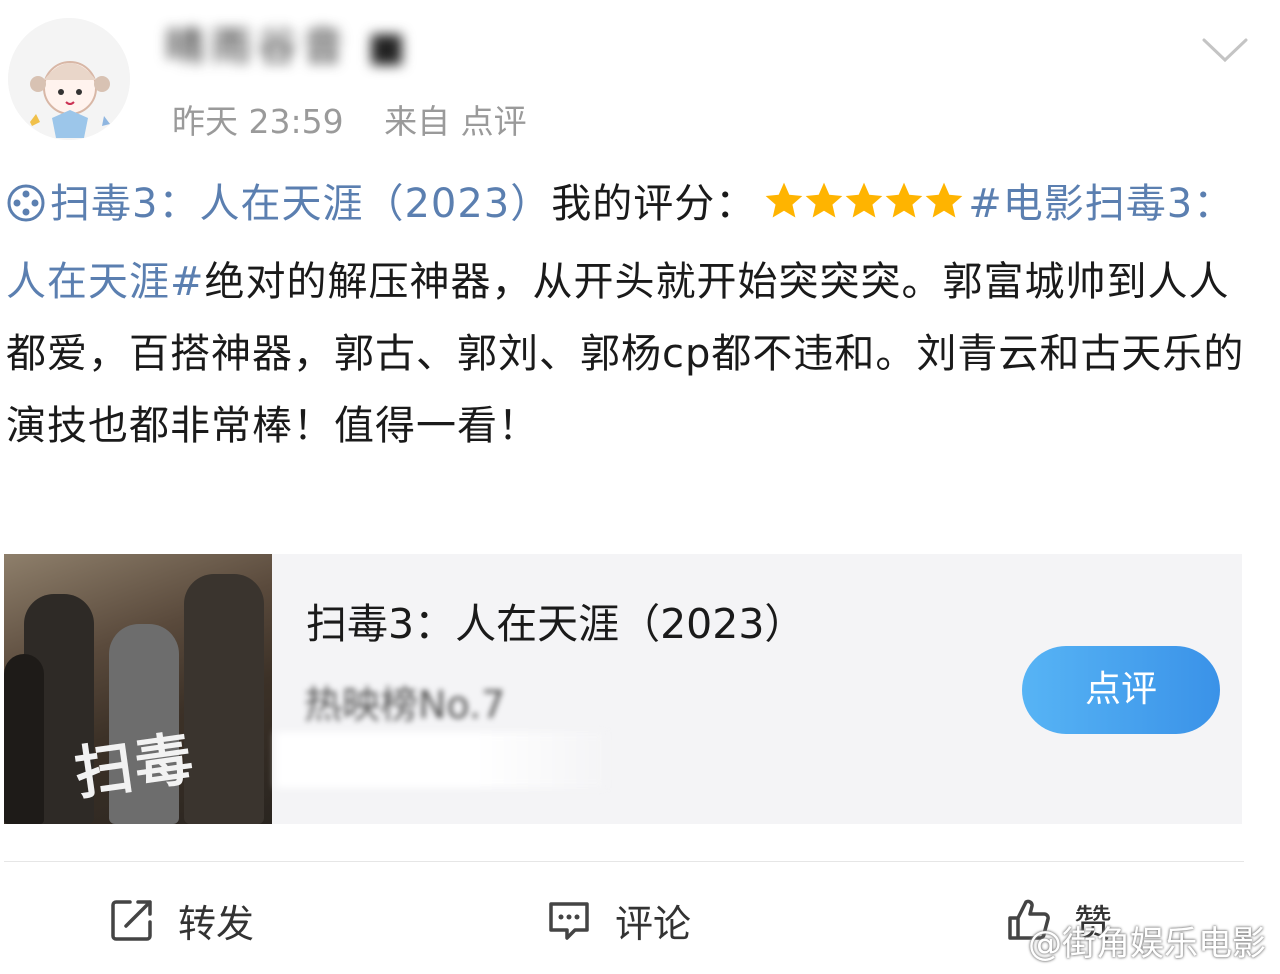 The height and width of the screenshot is (974, 1280). I want to click on comment-button: 评论, so click(618, 920).